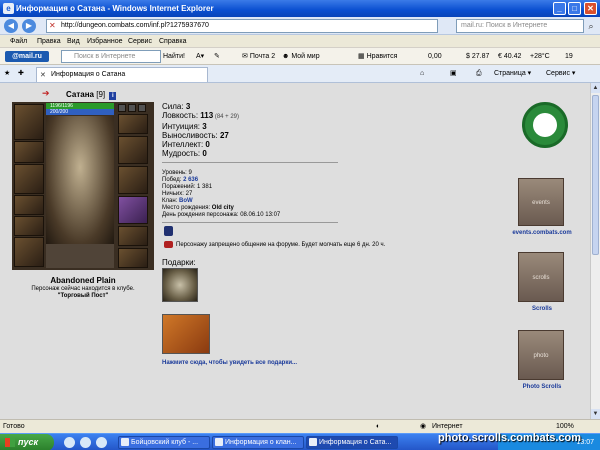 The image size is (600, 450). What do you see at coordinates (80, 180) in the screenshot?
I see `character-figure` at bounding box center [80, 180].